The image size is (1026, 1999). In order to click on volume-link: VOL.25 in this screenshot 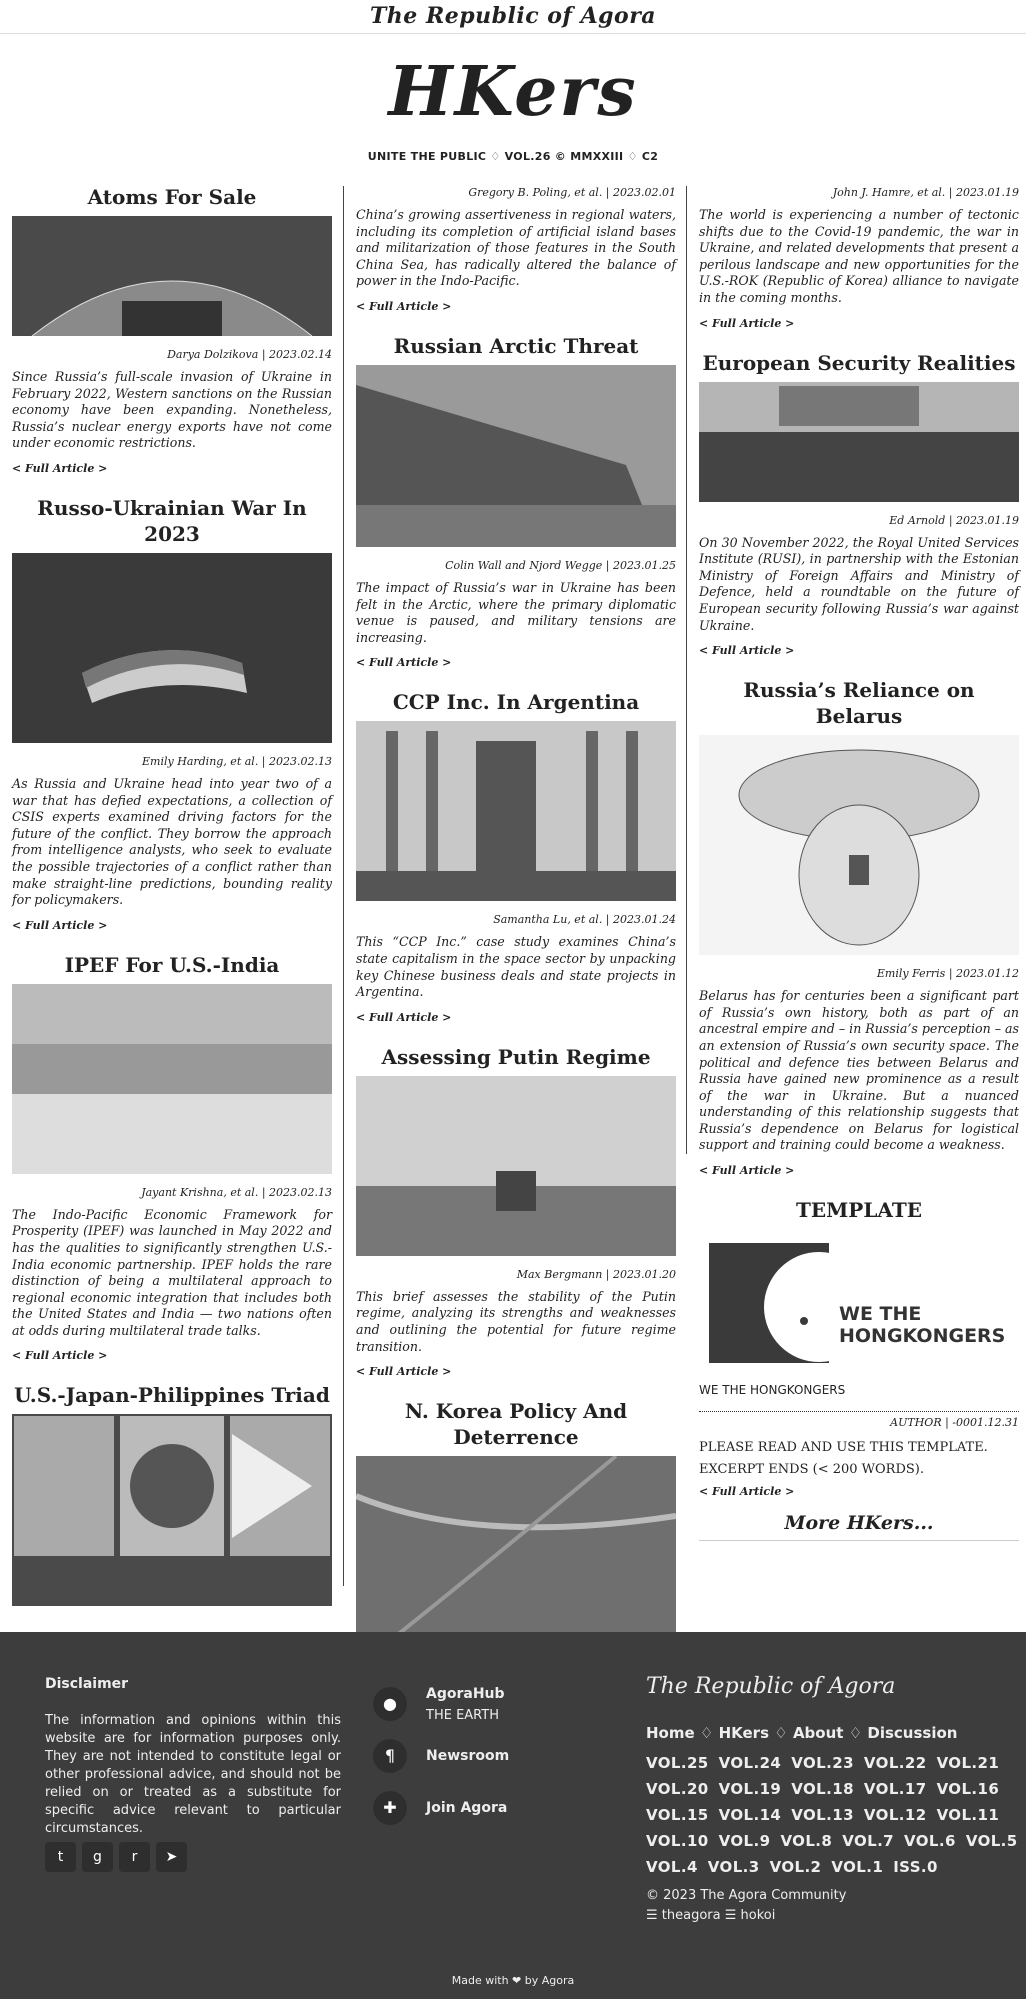, I will do `click(677, 1763)`.